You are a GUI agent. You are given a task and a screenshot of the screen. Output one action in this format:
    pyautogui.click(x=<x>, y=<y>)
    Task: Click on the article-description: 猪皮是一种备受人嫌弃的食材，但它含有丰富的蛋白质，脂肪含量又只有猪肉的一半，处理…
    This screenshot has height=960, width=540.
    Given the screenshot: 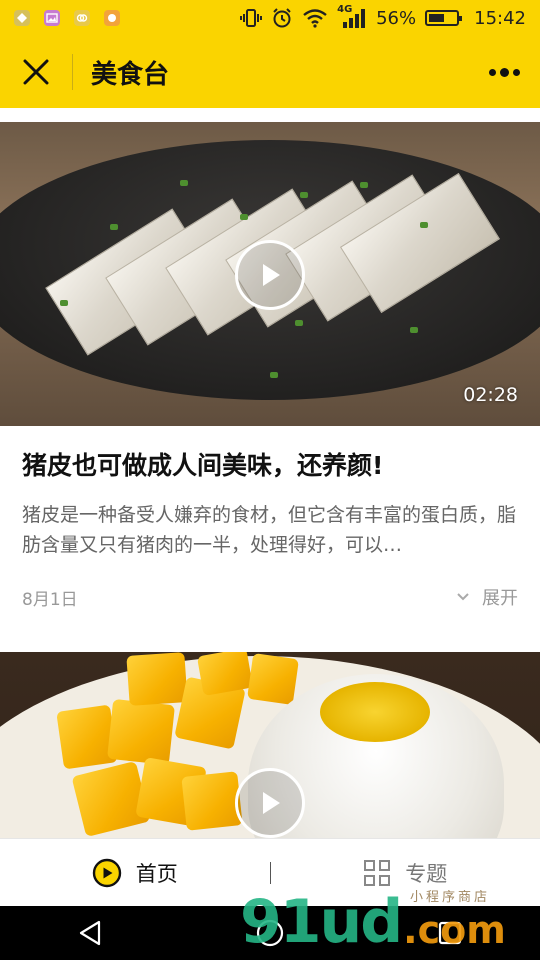 What is the action you would take?
    pyautogui.click(x=269, y=530)
    